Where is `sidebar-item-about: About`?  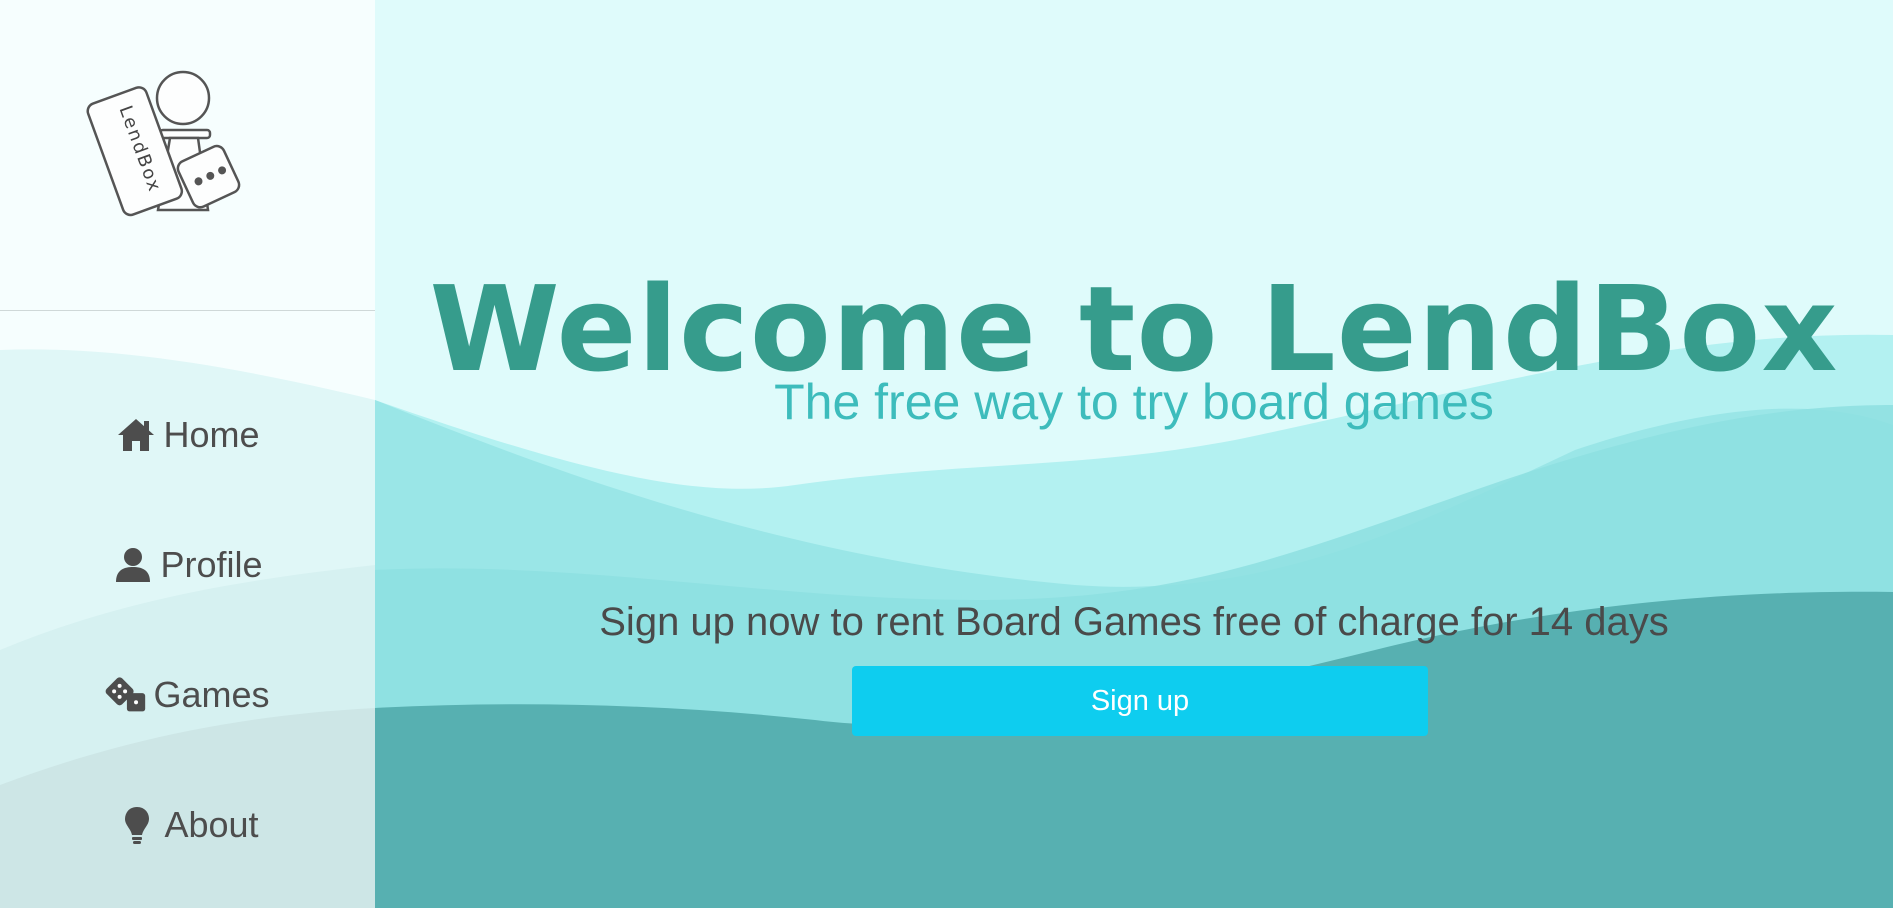
sidebar-item-about: About is located at coordinates (187, 825).